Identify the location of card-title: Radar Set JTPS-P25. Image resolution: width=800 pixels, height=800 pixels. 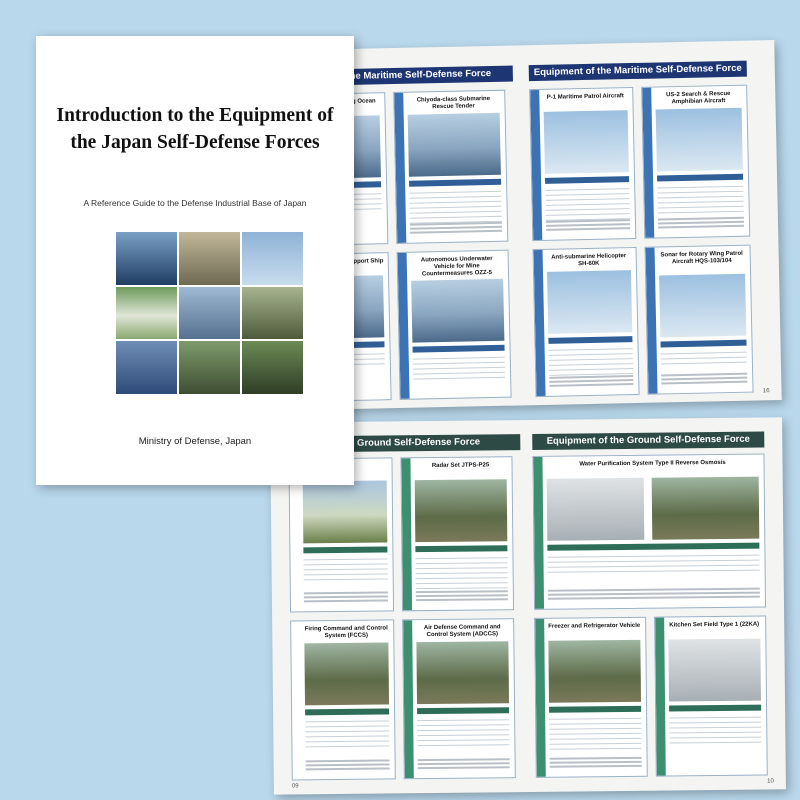
(460, 465).